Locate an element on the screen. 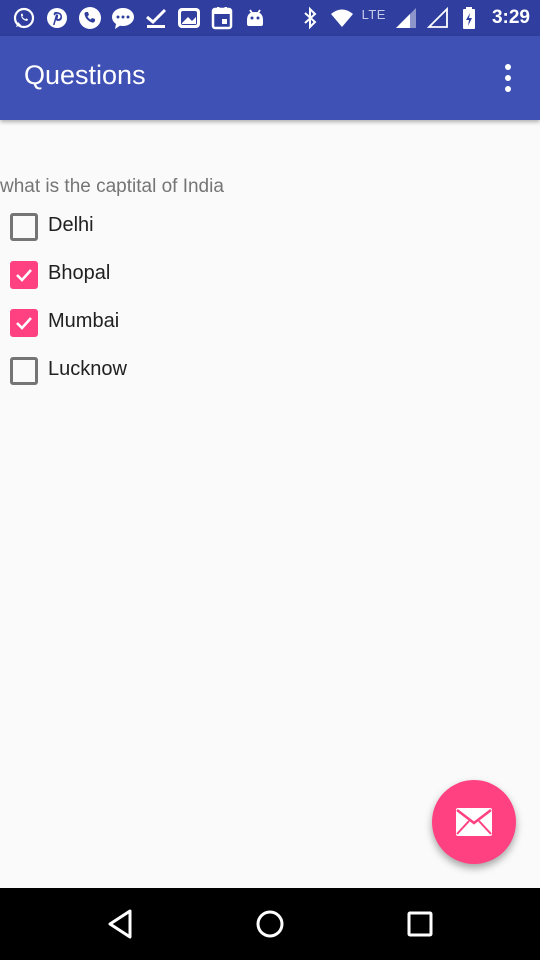 This screenshot has width=540, height=960. email-icon is located at coordinates (474, 822).